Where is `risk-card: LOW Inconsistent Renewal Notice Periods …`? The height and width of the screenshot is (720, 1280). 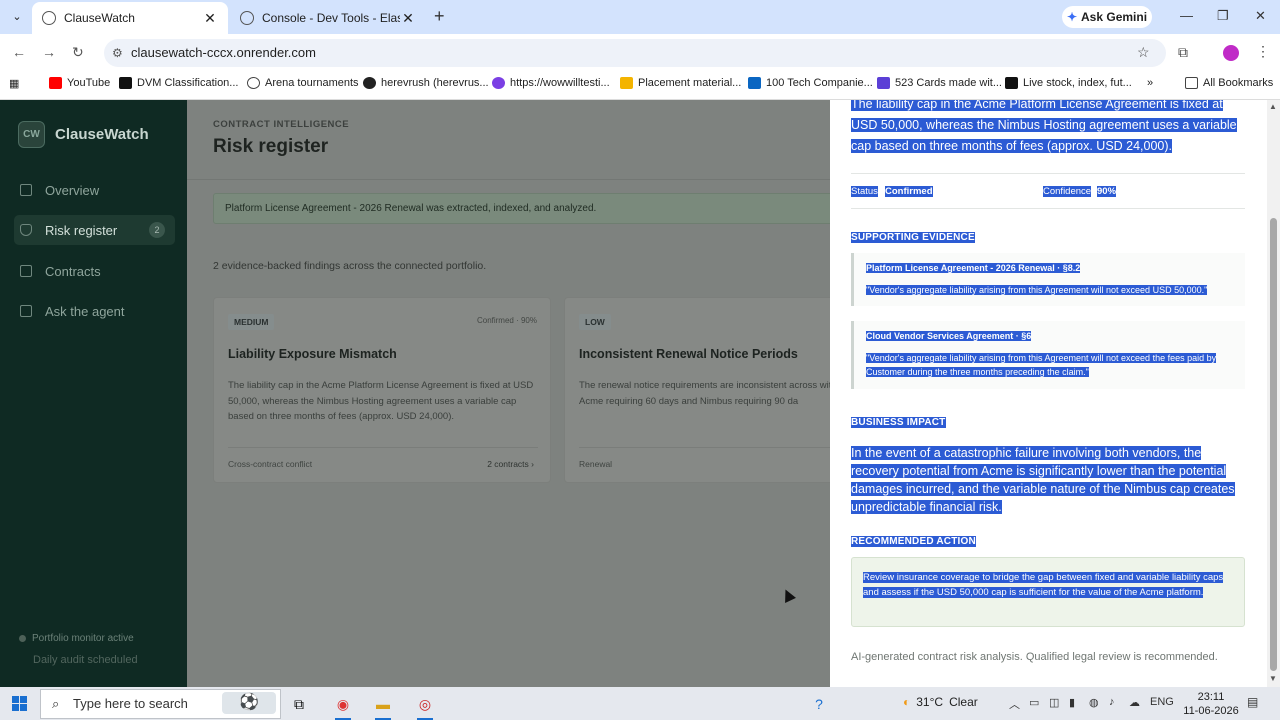 risk-card: LOW Inconsistent Renewal Notice Periods … is located at coordinates (697, 390).